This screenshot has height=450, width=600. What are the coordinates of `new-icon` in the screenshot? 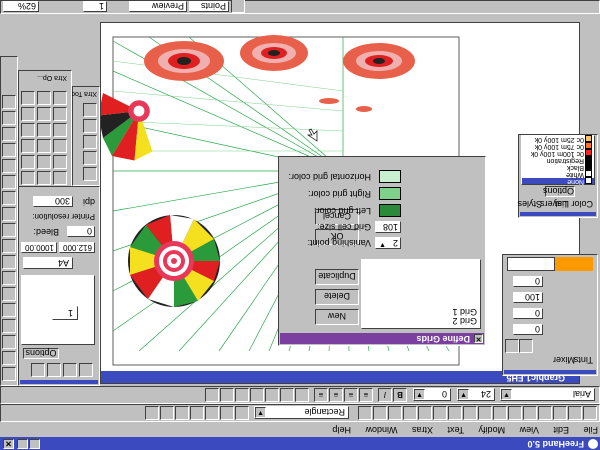 It's located at (590, 413).